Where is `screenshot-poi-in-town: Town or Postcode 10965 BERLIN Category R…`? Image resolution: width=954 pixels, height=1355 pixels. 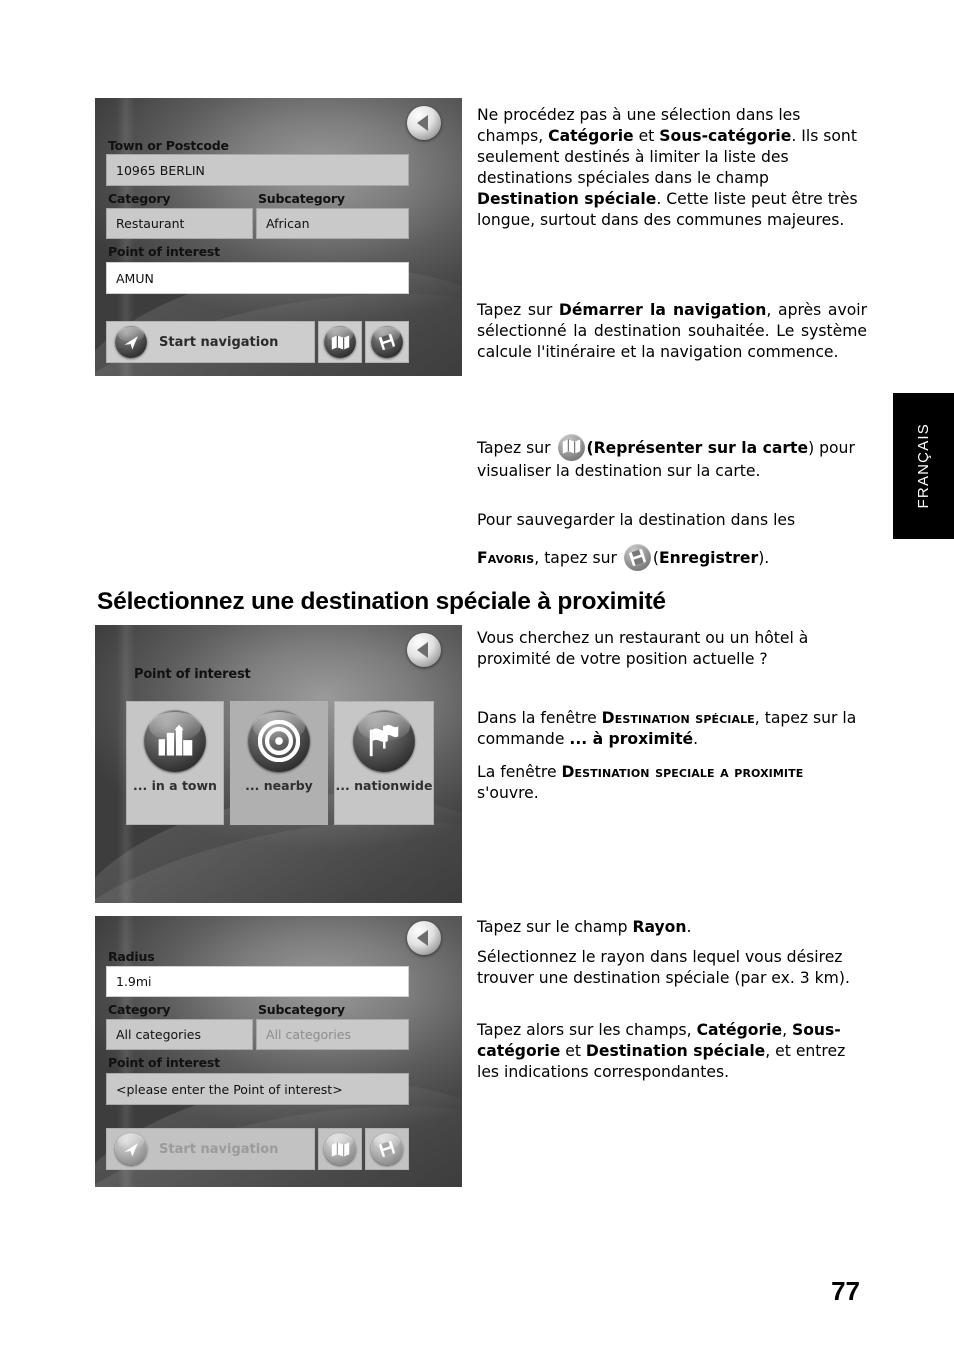 screenshot-poi-in-town: Town or Postcode 10965 BERLIN Category R… is located at coordinates (278, 237).